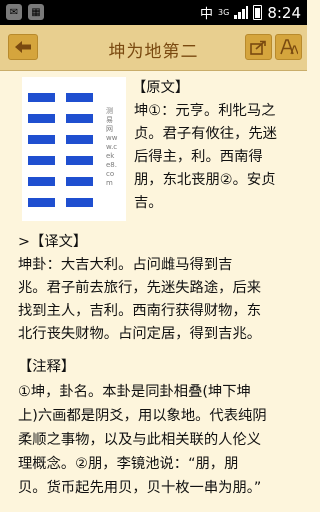 The image size is (320, 512). I want to click on text-line: 找到主人，吉利。西南行获得财物，东, so click(140, 311).